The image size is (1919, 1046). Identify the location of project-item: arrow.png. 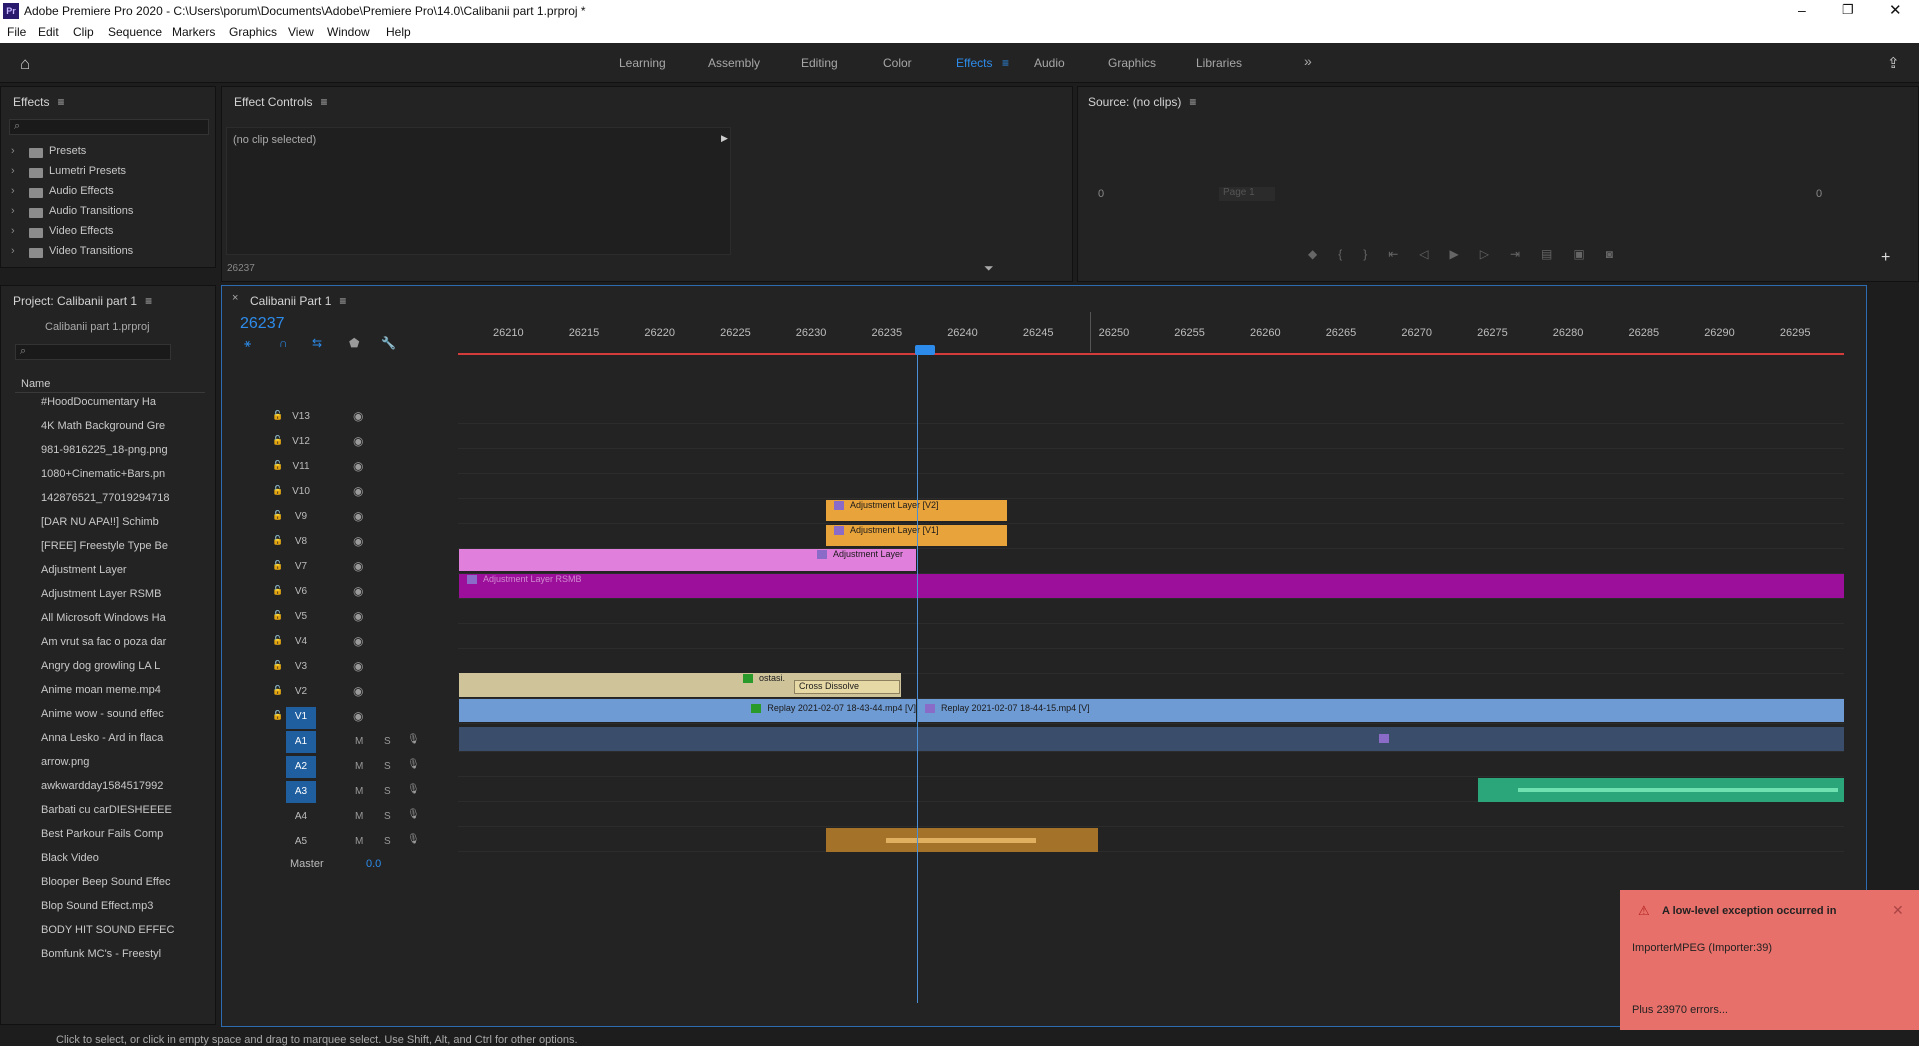
(121, 768).